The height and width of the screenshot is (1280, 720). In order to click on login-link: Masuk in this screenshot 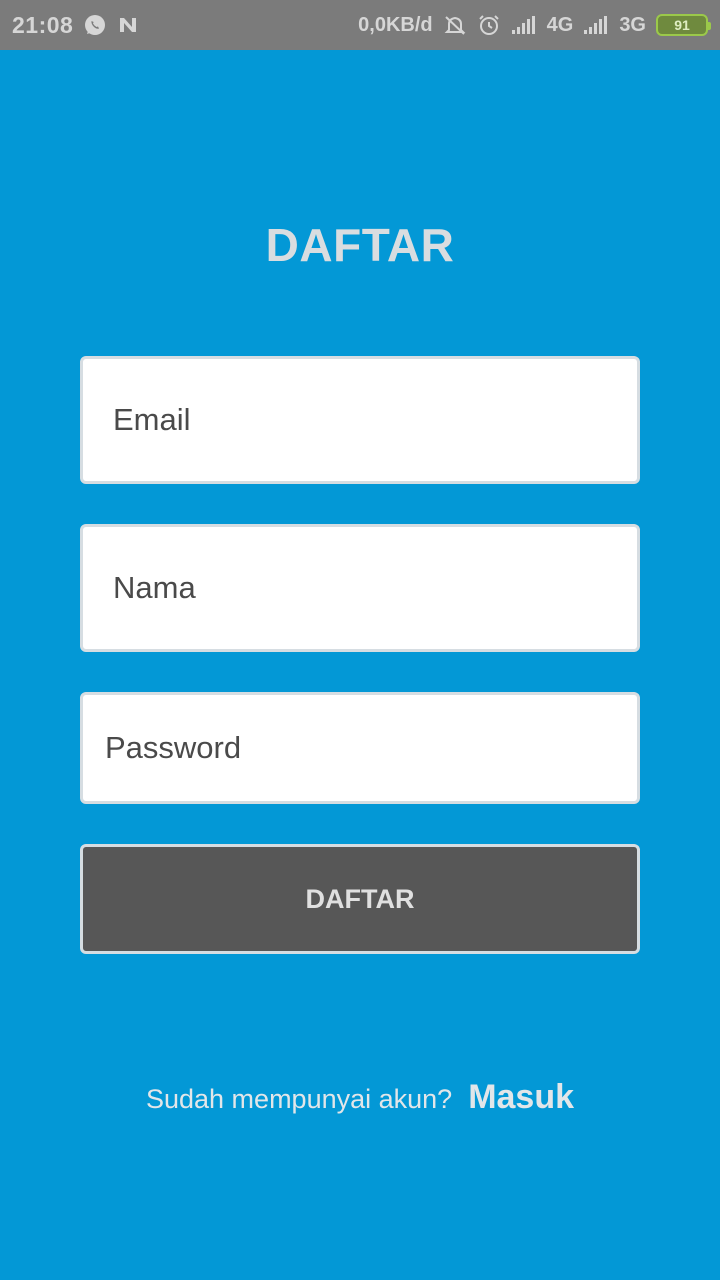, I will do `click(521, 1097)`.